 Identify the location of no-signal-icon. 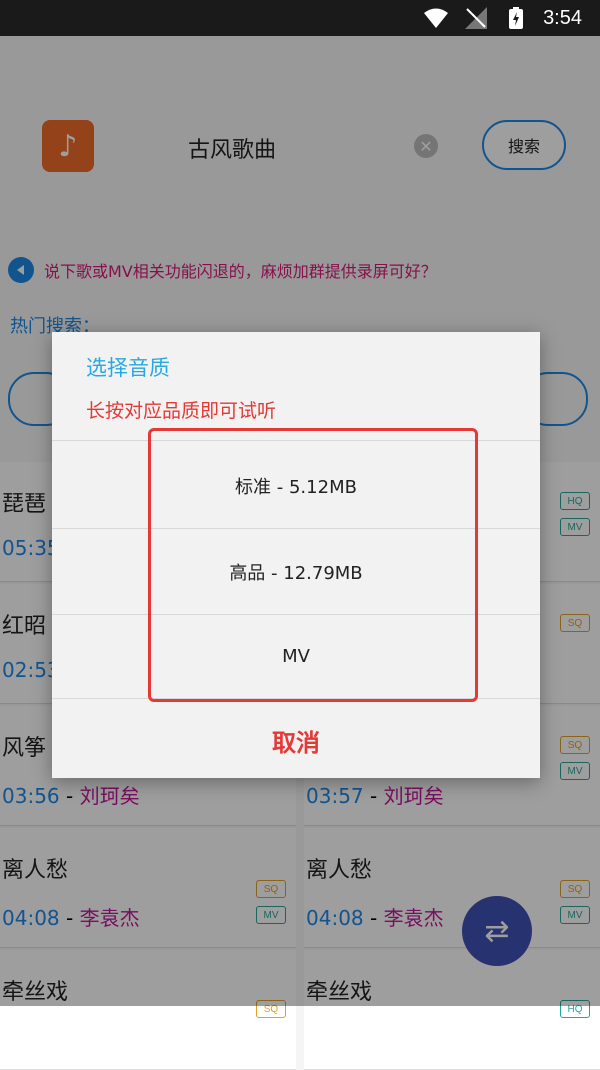
(476, 18).